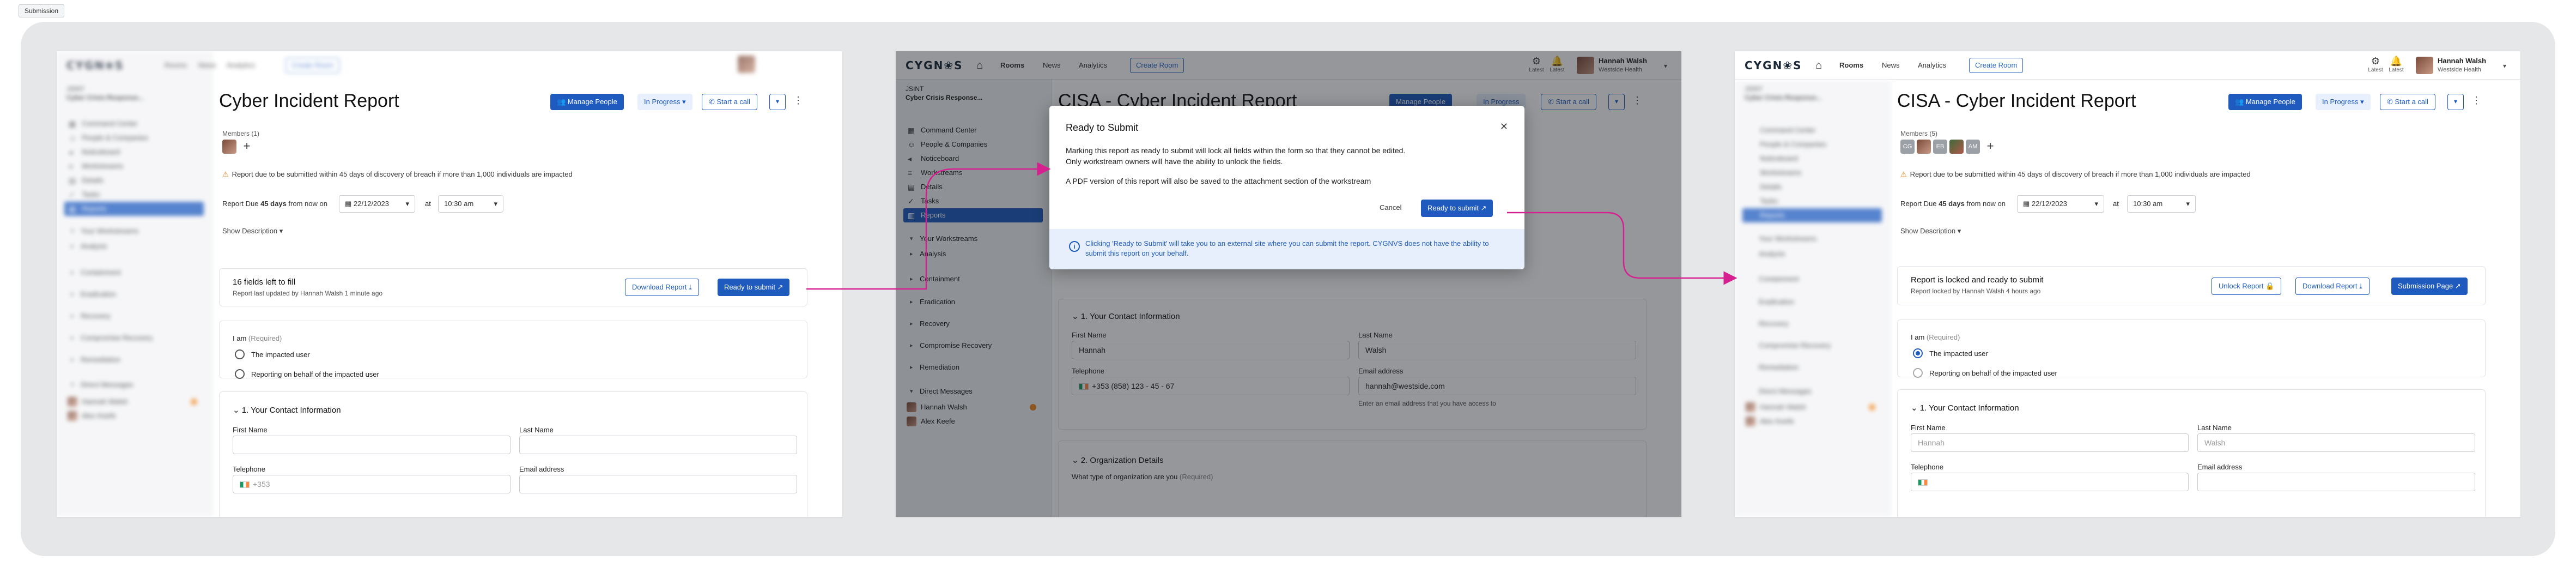 The height and width of the screenshot is (573, 2576). What do you see at coordinates (1271, 226) in the screenshot?
I see `flow-arrows` at bounding box center [1271, 226].